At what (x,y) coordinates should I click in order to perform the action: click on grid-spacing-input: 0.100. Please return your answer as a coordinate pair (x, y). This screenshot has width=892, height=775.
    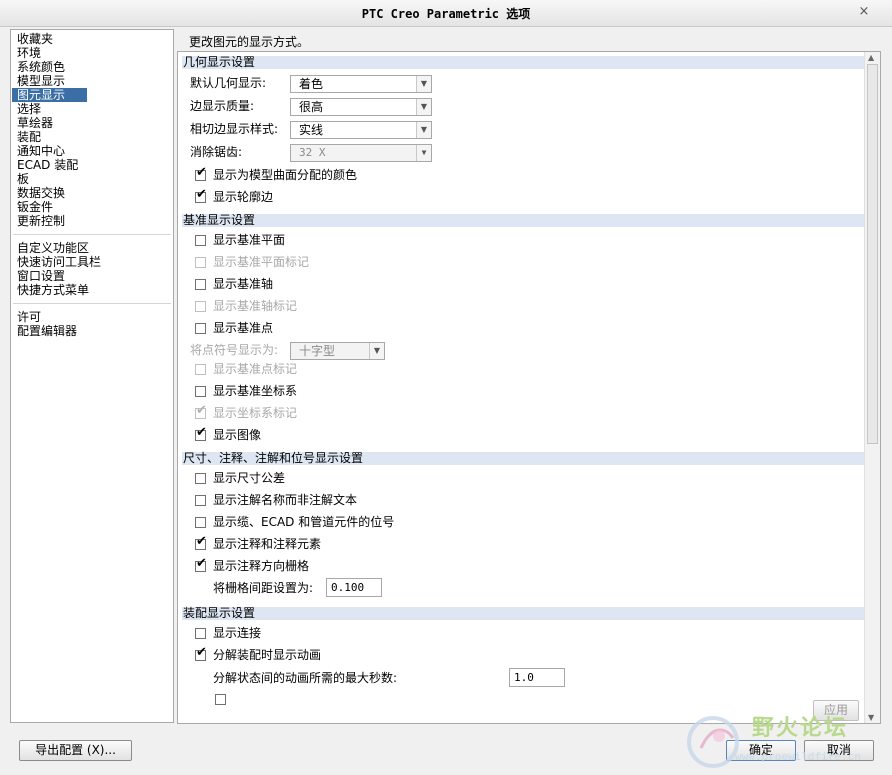
    Looking at the image, I should click on (354, 587).